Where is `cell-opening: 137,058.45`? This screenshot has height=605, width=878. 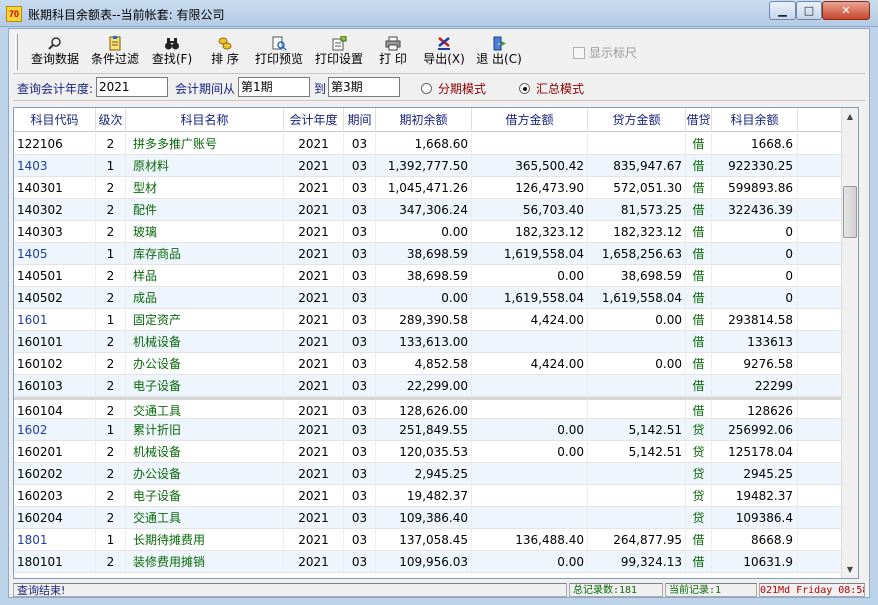 cell-opening: 137,058.45 is located at coordinates (424, 540).